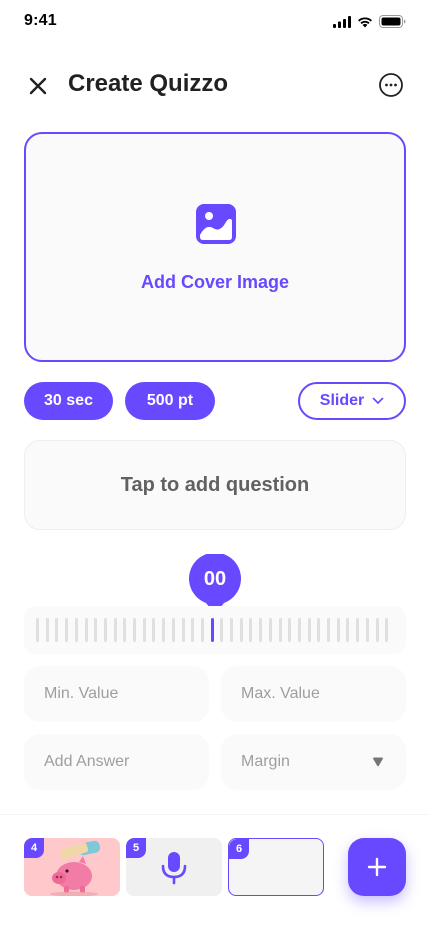  I want to click on wifi-icon, so click(365, 21).